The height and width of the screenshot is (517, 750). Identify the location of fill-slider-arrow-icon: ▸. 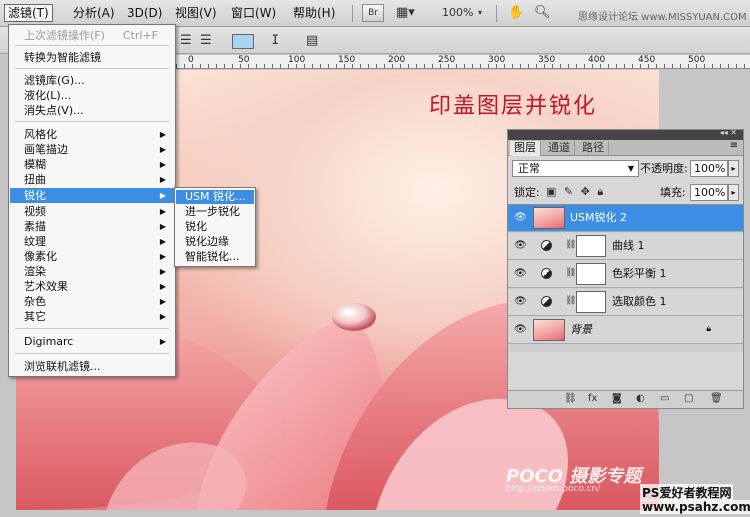
(733, 192).